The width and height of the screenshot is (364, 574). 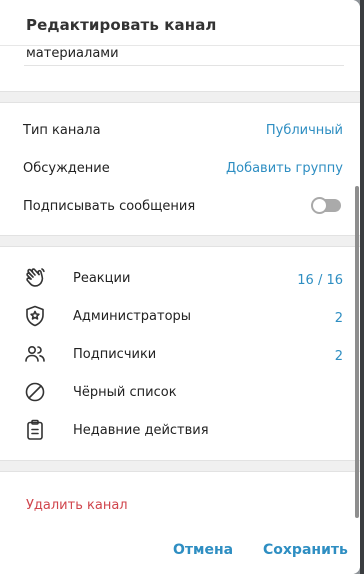 I want to click on block-icon, so click(x=35, y=392).